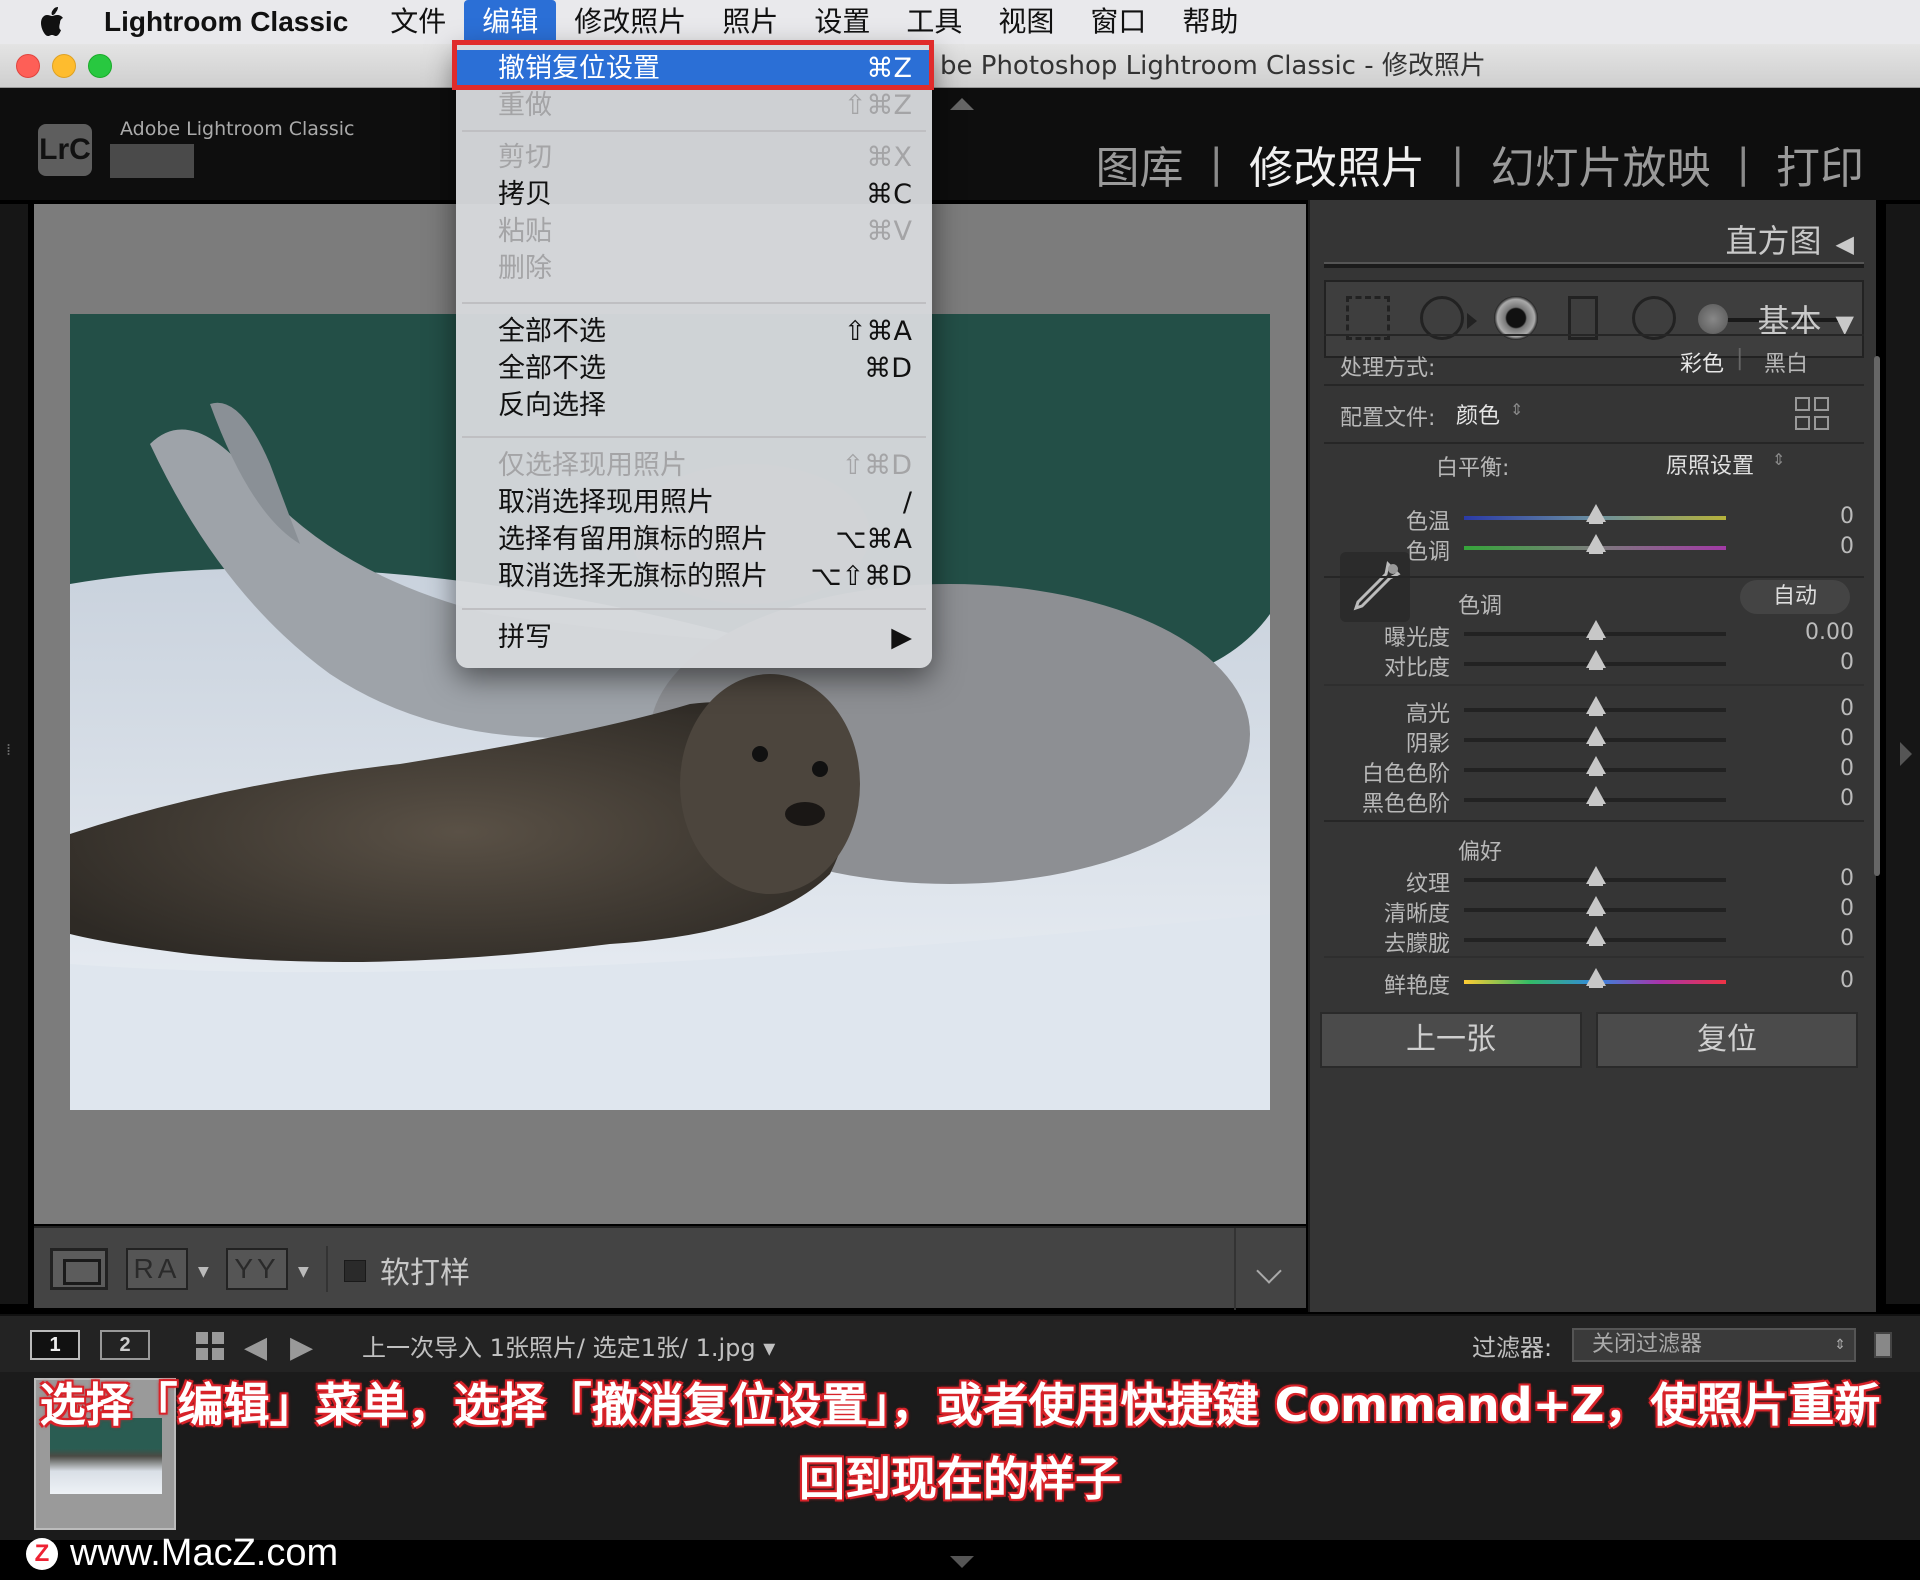  I want to click on dehaze-value: 0, so click(1822, 938).